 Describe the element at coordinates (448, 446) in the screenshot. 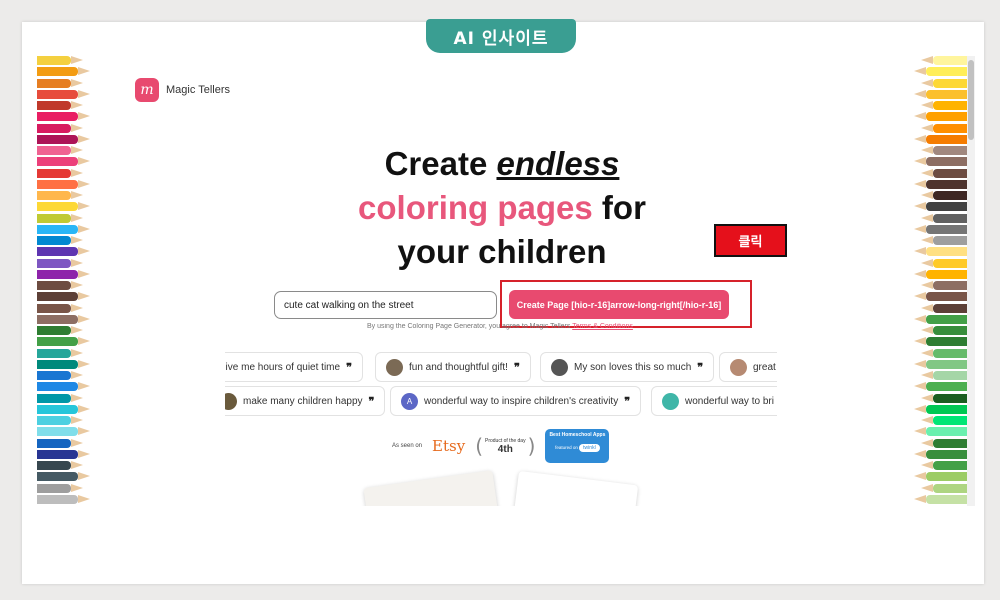

I see `etsy-logo: Etsy` at that location.